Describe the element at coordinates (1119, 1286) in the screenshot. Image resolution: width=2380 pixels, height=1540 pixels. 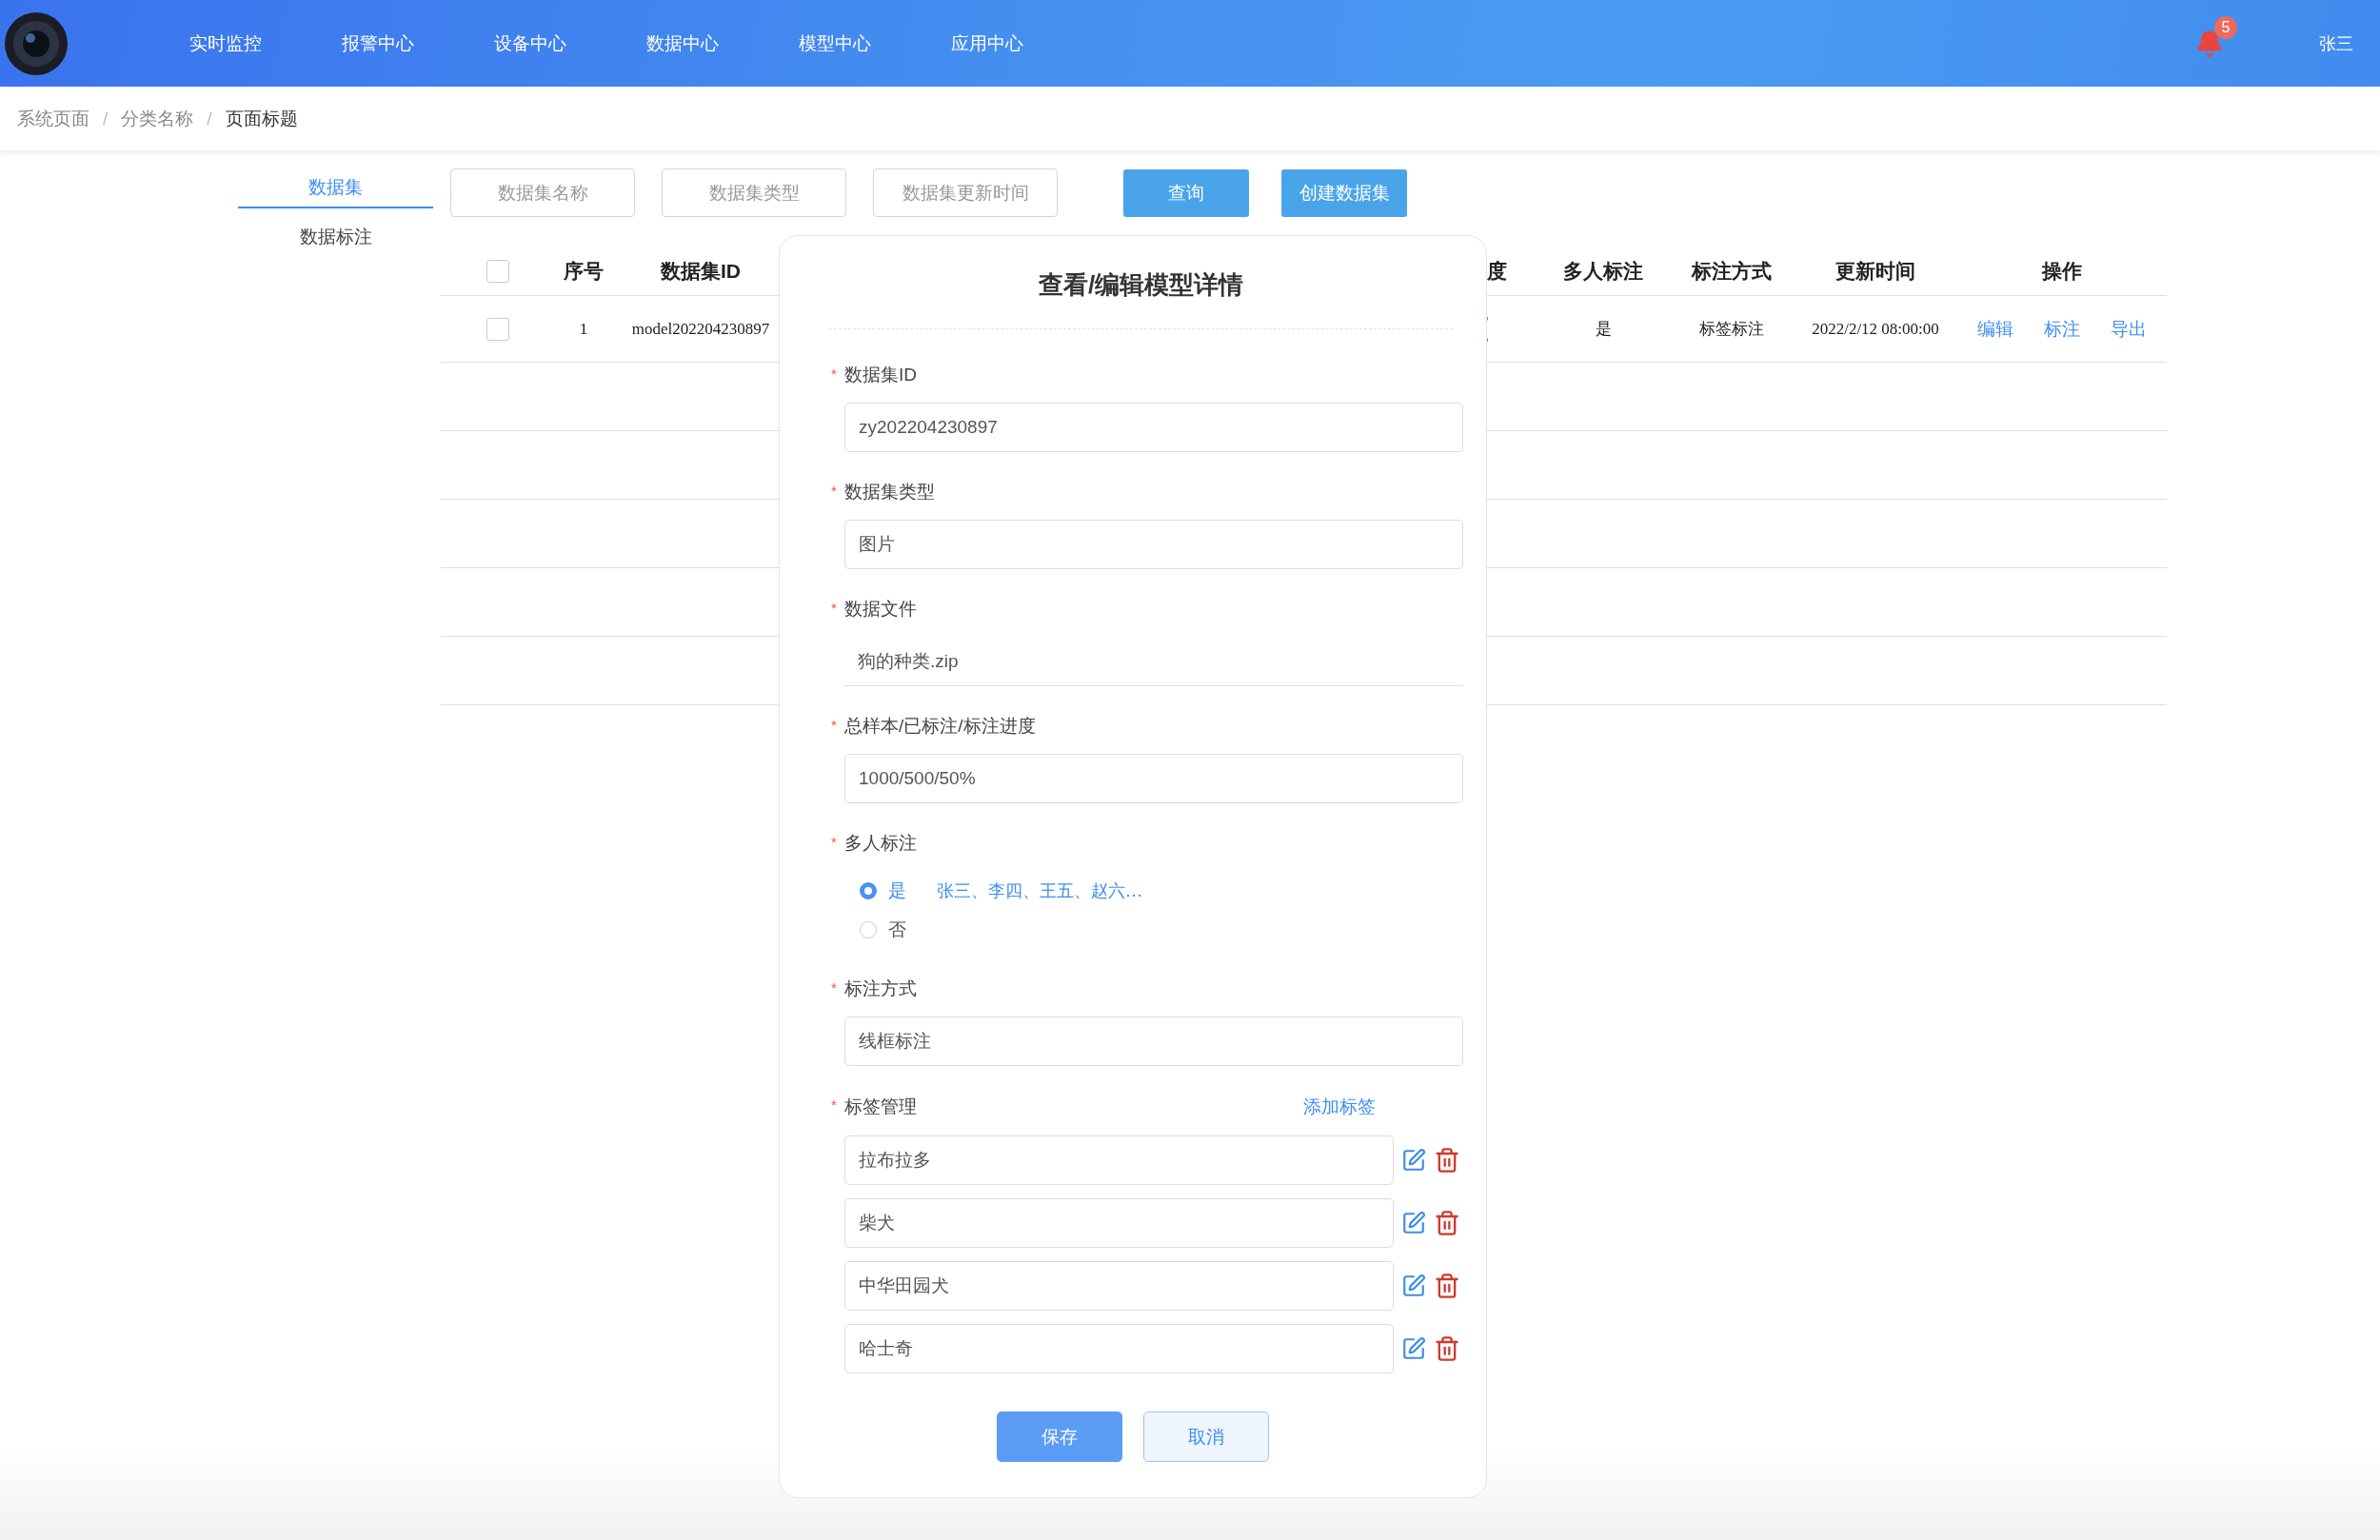
I see `tag-input: 中华田园犬` at that location.